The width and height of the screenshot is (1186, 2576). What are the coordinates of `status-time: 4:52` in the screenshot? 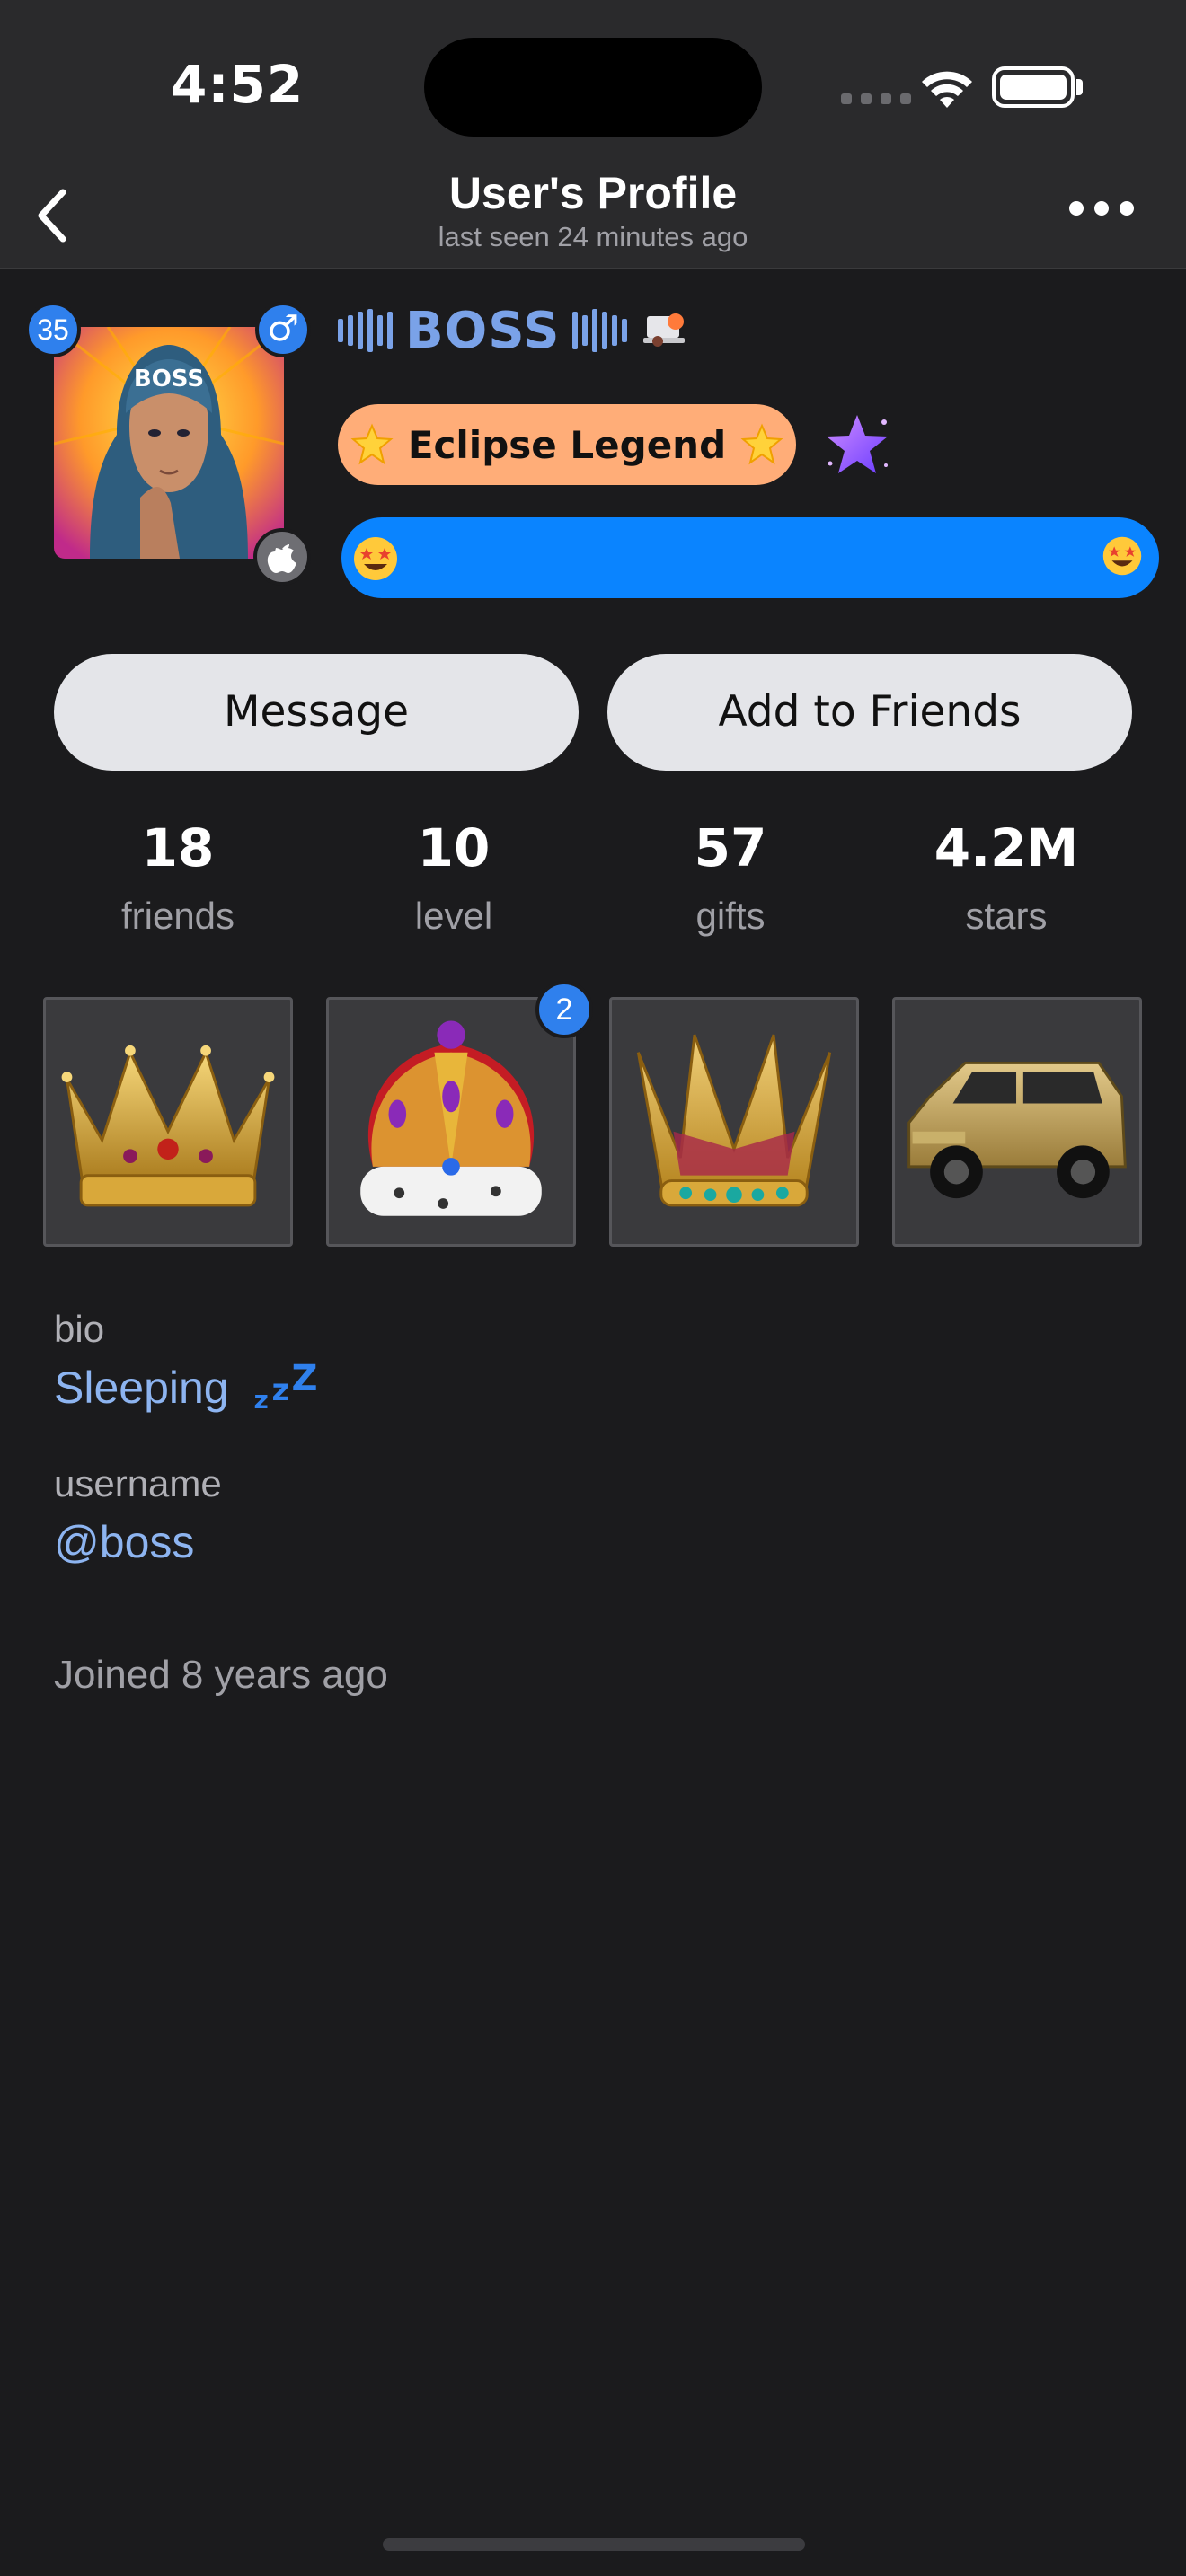 It's located at (238, 84).